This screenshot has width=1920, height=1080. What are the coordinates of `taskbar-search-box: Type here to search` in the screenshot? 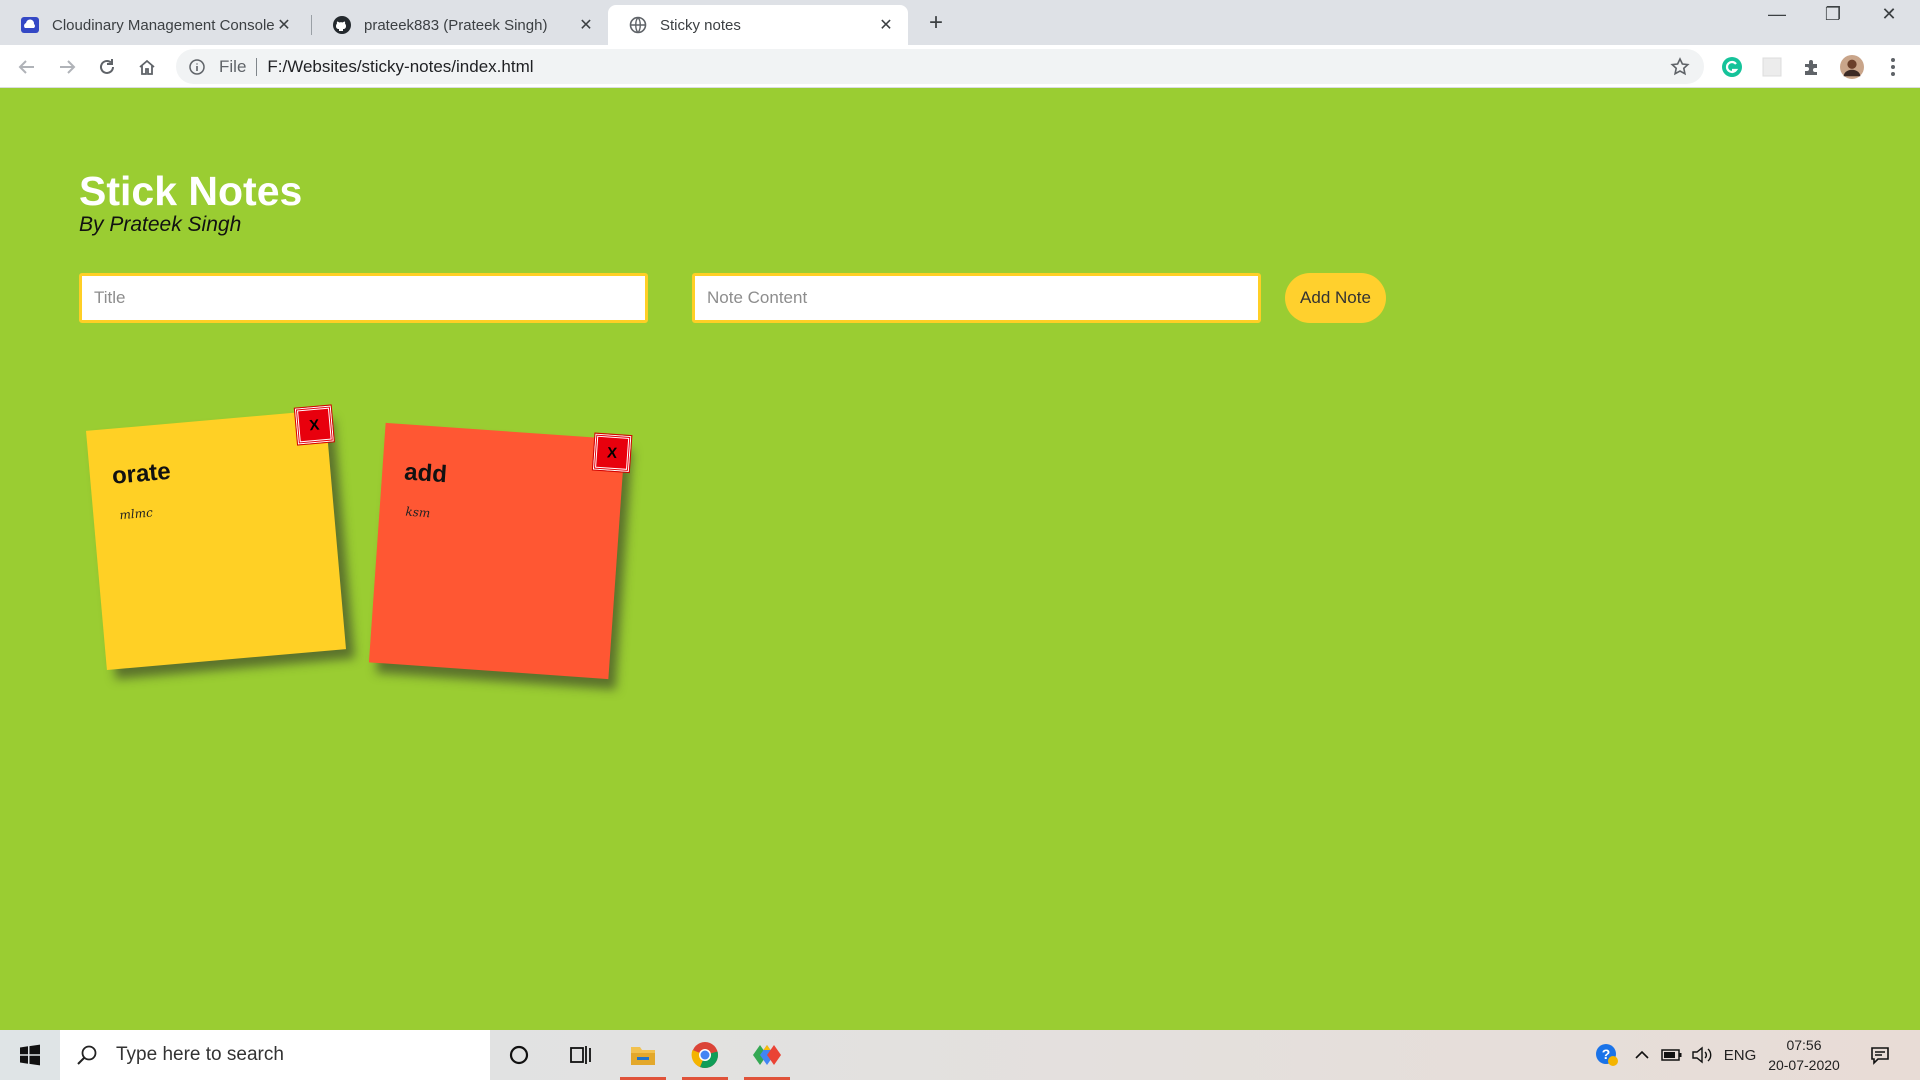 It's located at (275, 1055).